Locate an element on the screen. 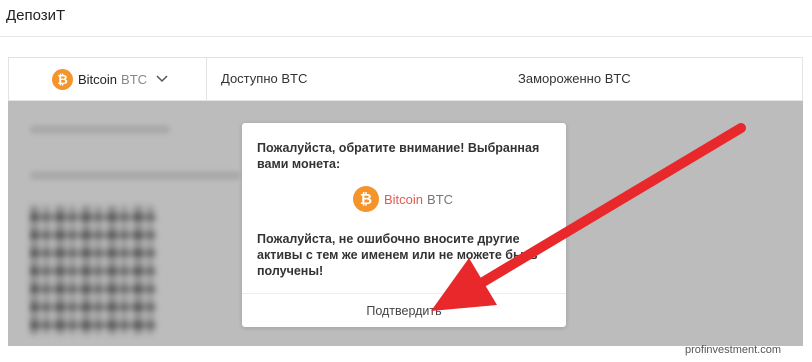 This screenshot has height=362, width=812. chevron-down-icon is located at coordinates (162, 79).